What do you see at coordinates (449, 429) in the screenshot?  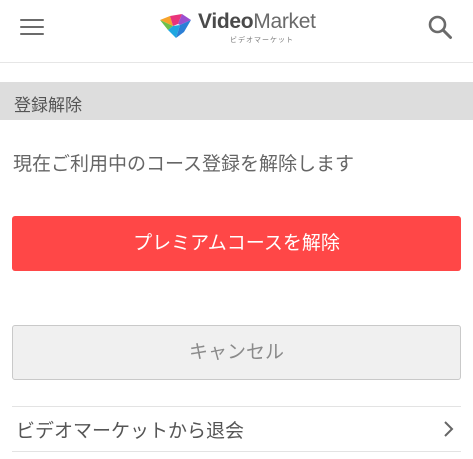 I see `chevron-right-icon` at bounding box center [449, 429].